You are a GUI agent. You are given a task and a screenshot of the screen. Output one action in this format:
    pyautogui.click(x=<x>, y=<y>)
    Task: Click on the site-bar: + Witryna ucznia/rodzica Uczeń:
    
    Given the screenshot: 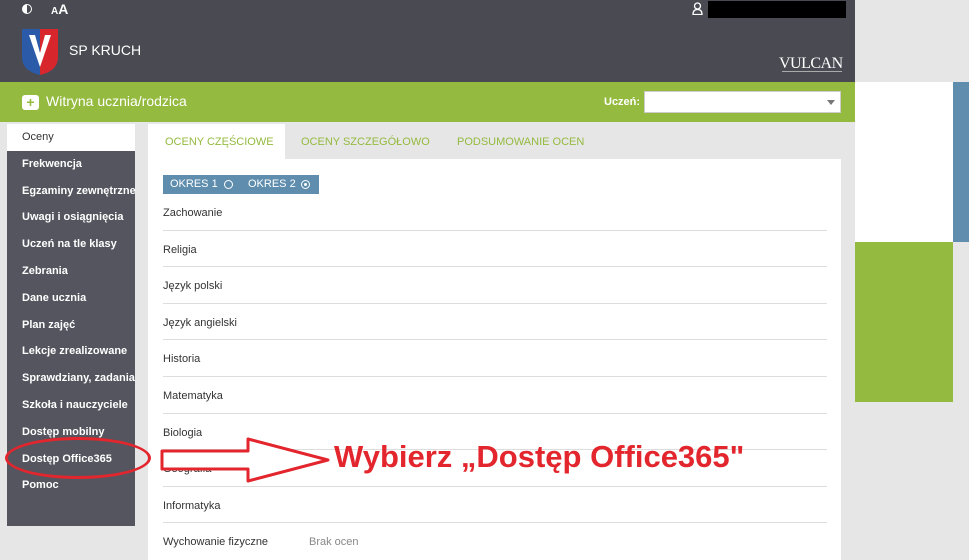 What is the action you would take?
    pyautogui.click(x=427, y=102)
    